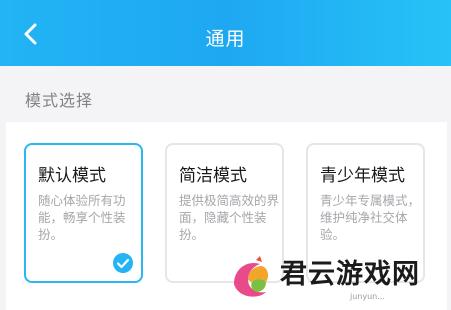 Image resolution: width=451 pixels, height=310 pixels. Describe the element at coordinates (59, 100) in the screenshot. I see `section-label-mode-select: 模式选择` at that location.